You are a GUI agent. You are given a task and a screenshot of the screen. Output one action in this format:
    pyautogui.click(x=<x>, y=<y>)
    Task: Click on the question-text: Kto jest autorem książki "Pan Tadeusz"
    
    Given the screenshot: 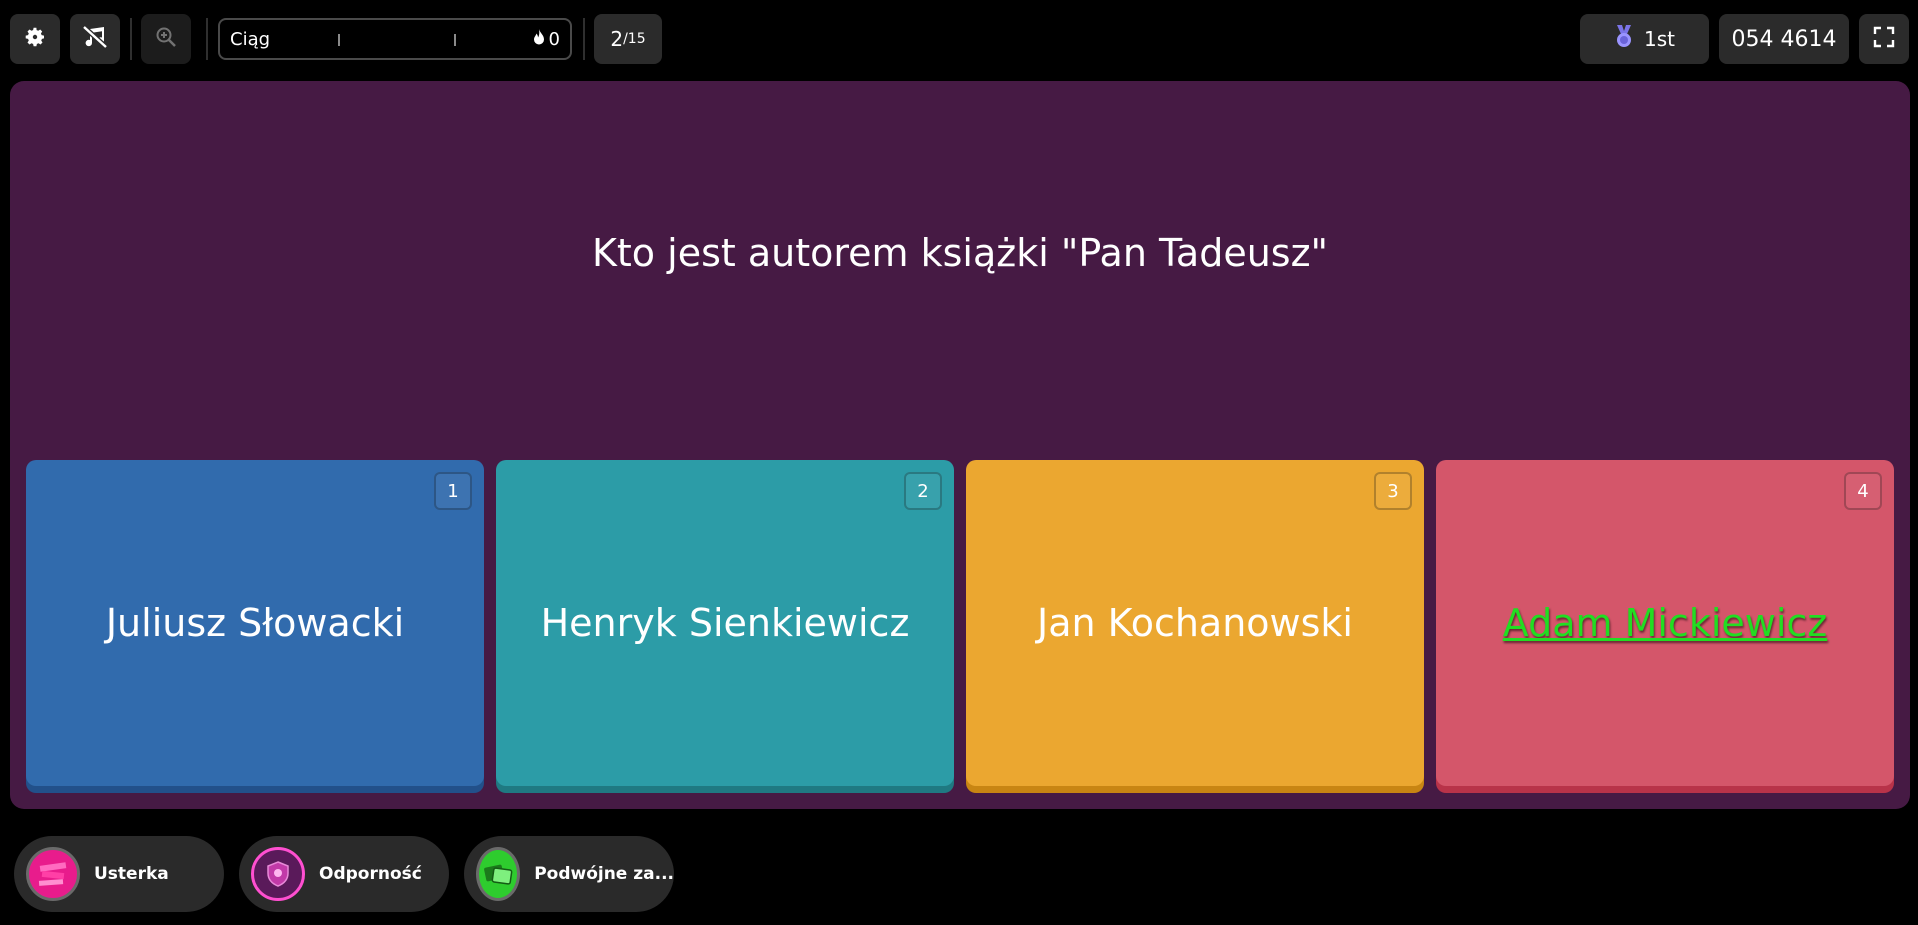 What is the action you would take?
    pyautogui.click(x=960, y=253)
    